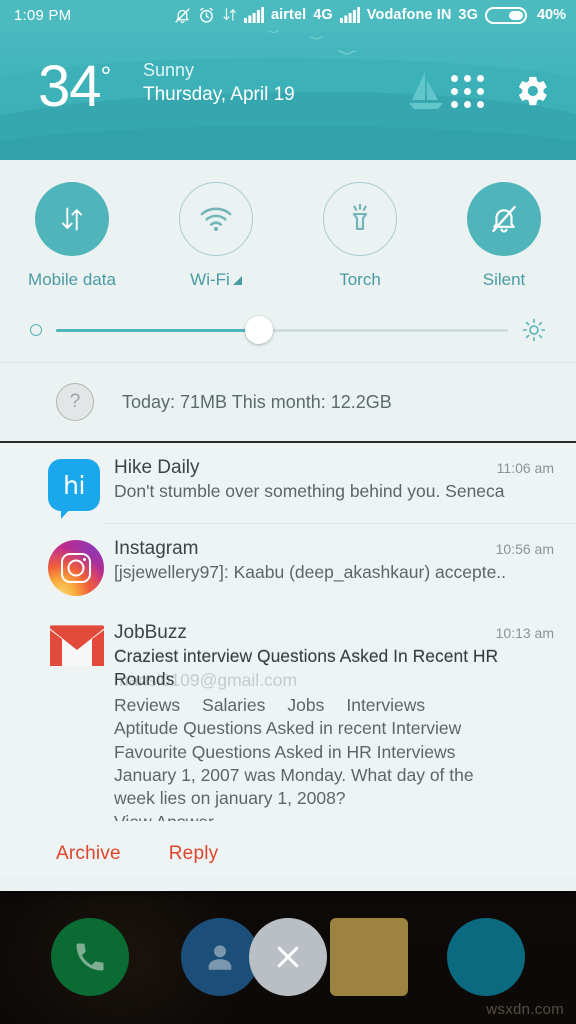  I want to click on weather-date: Thursday, April 19, so click(219, 95).